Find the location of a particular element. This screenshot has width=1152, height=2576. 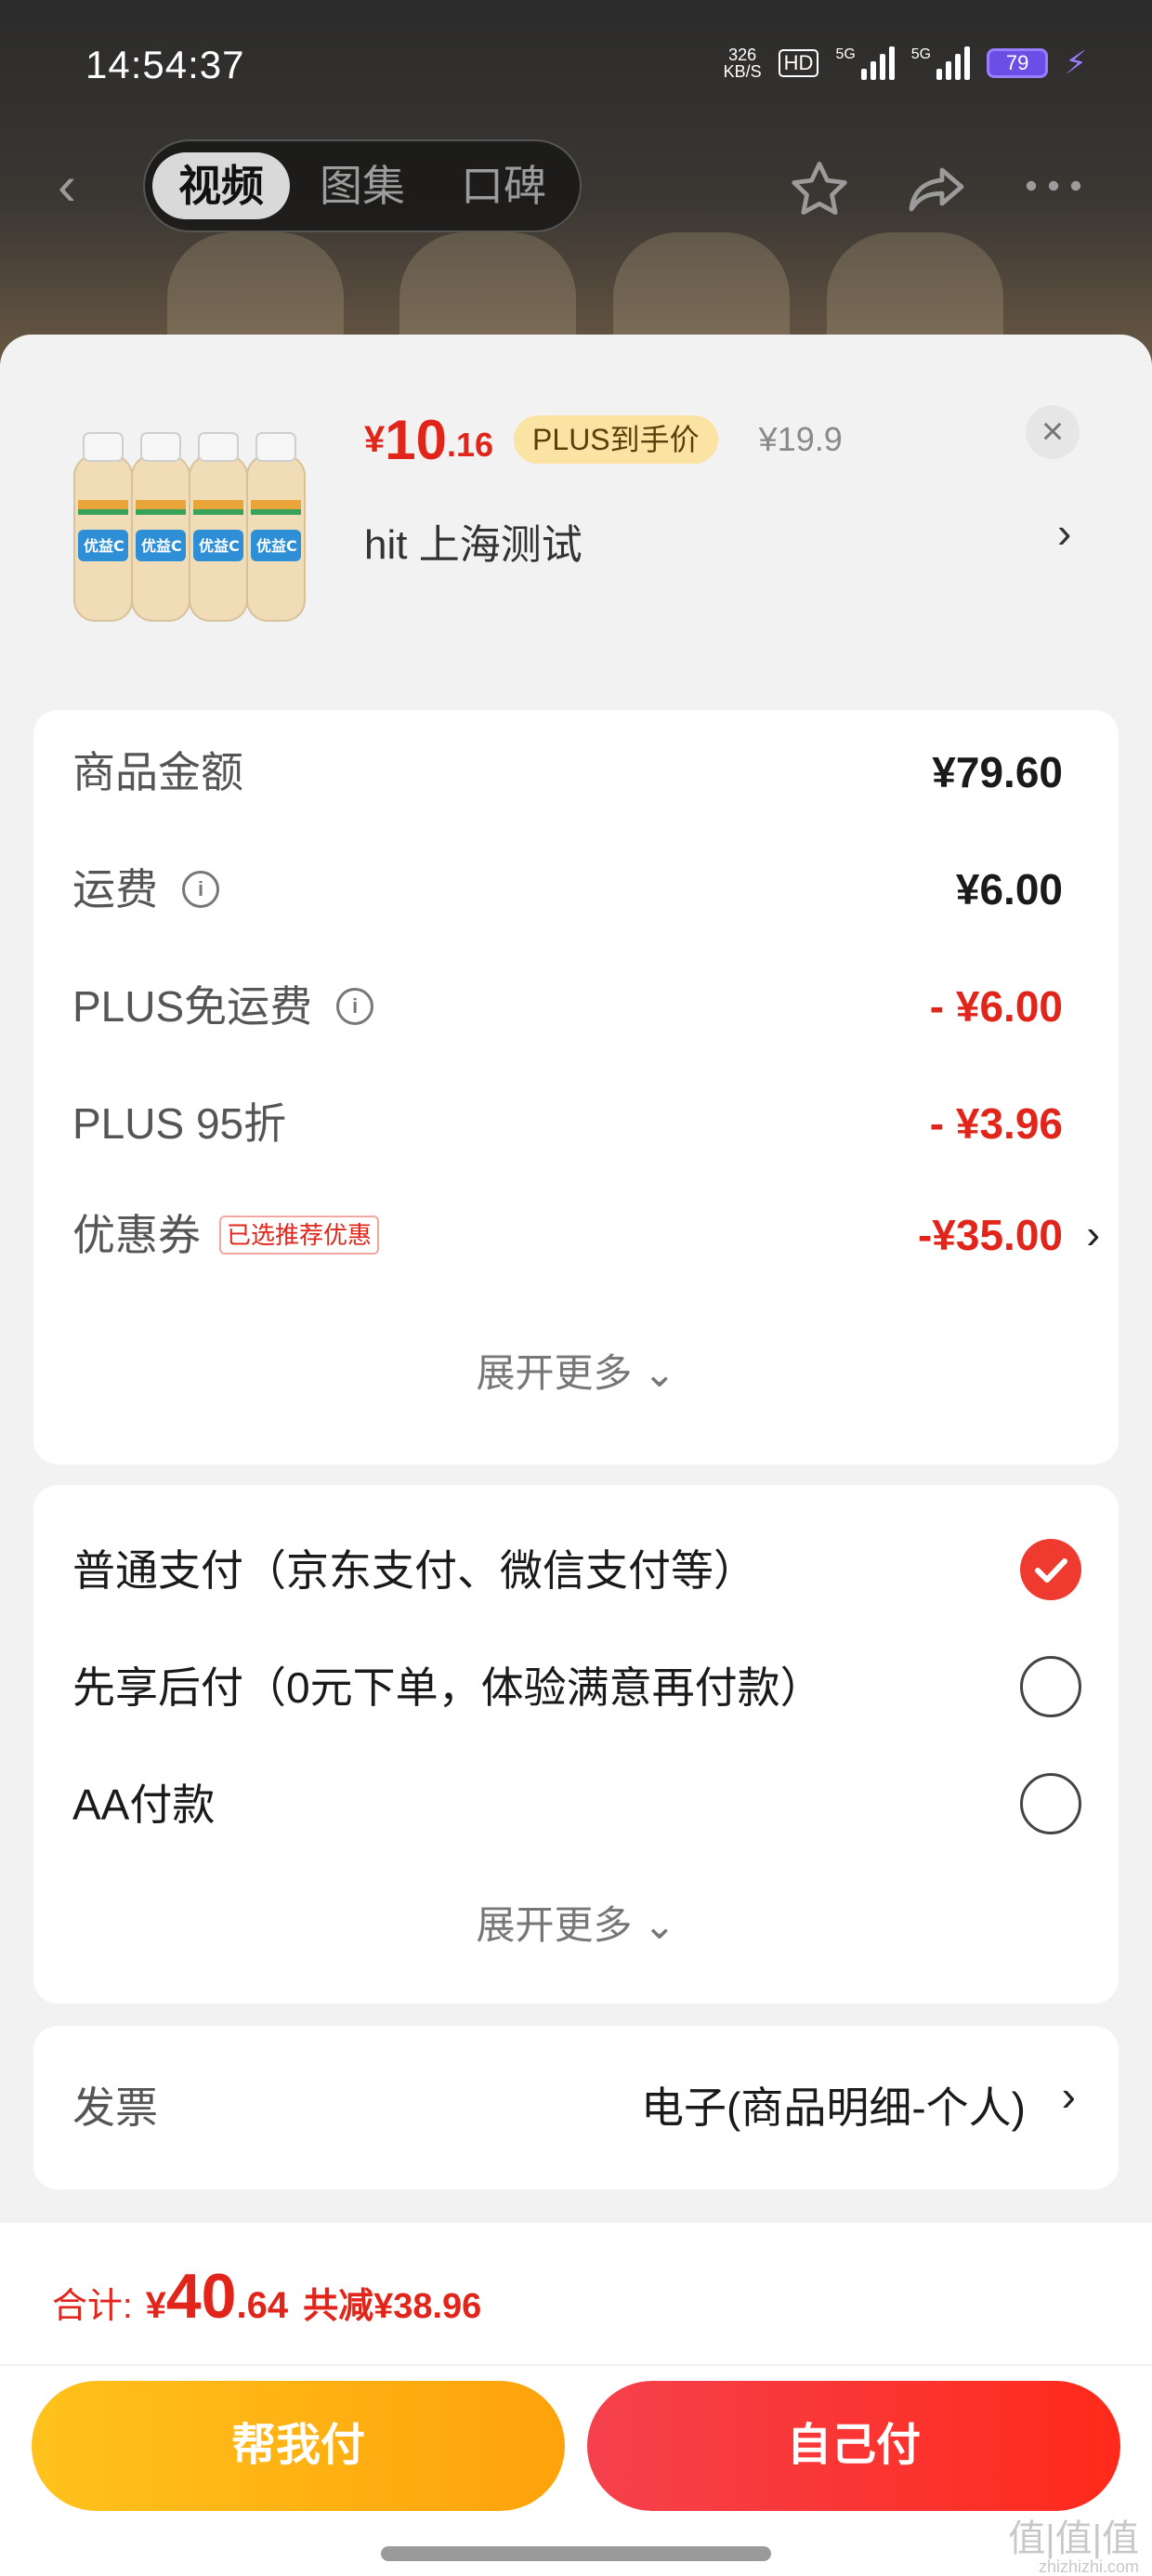

expand-more-payment: 展开更多 ⌄ is located at coordinates (576, 1922).